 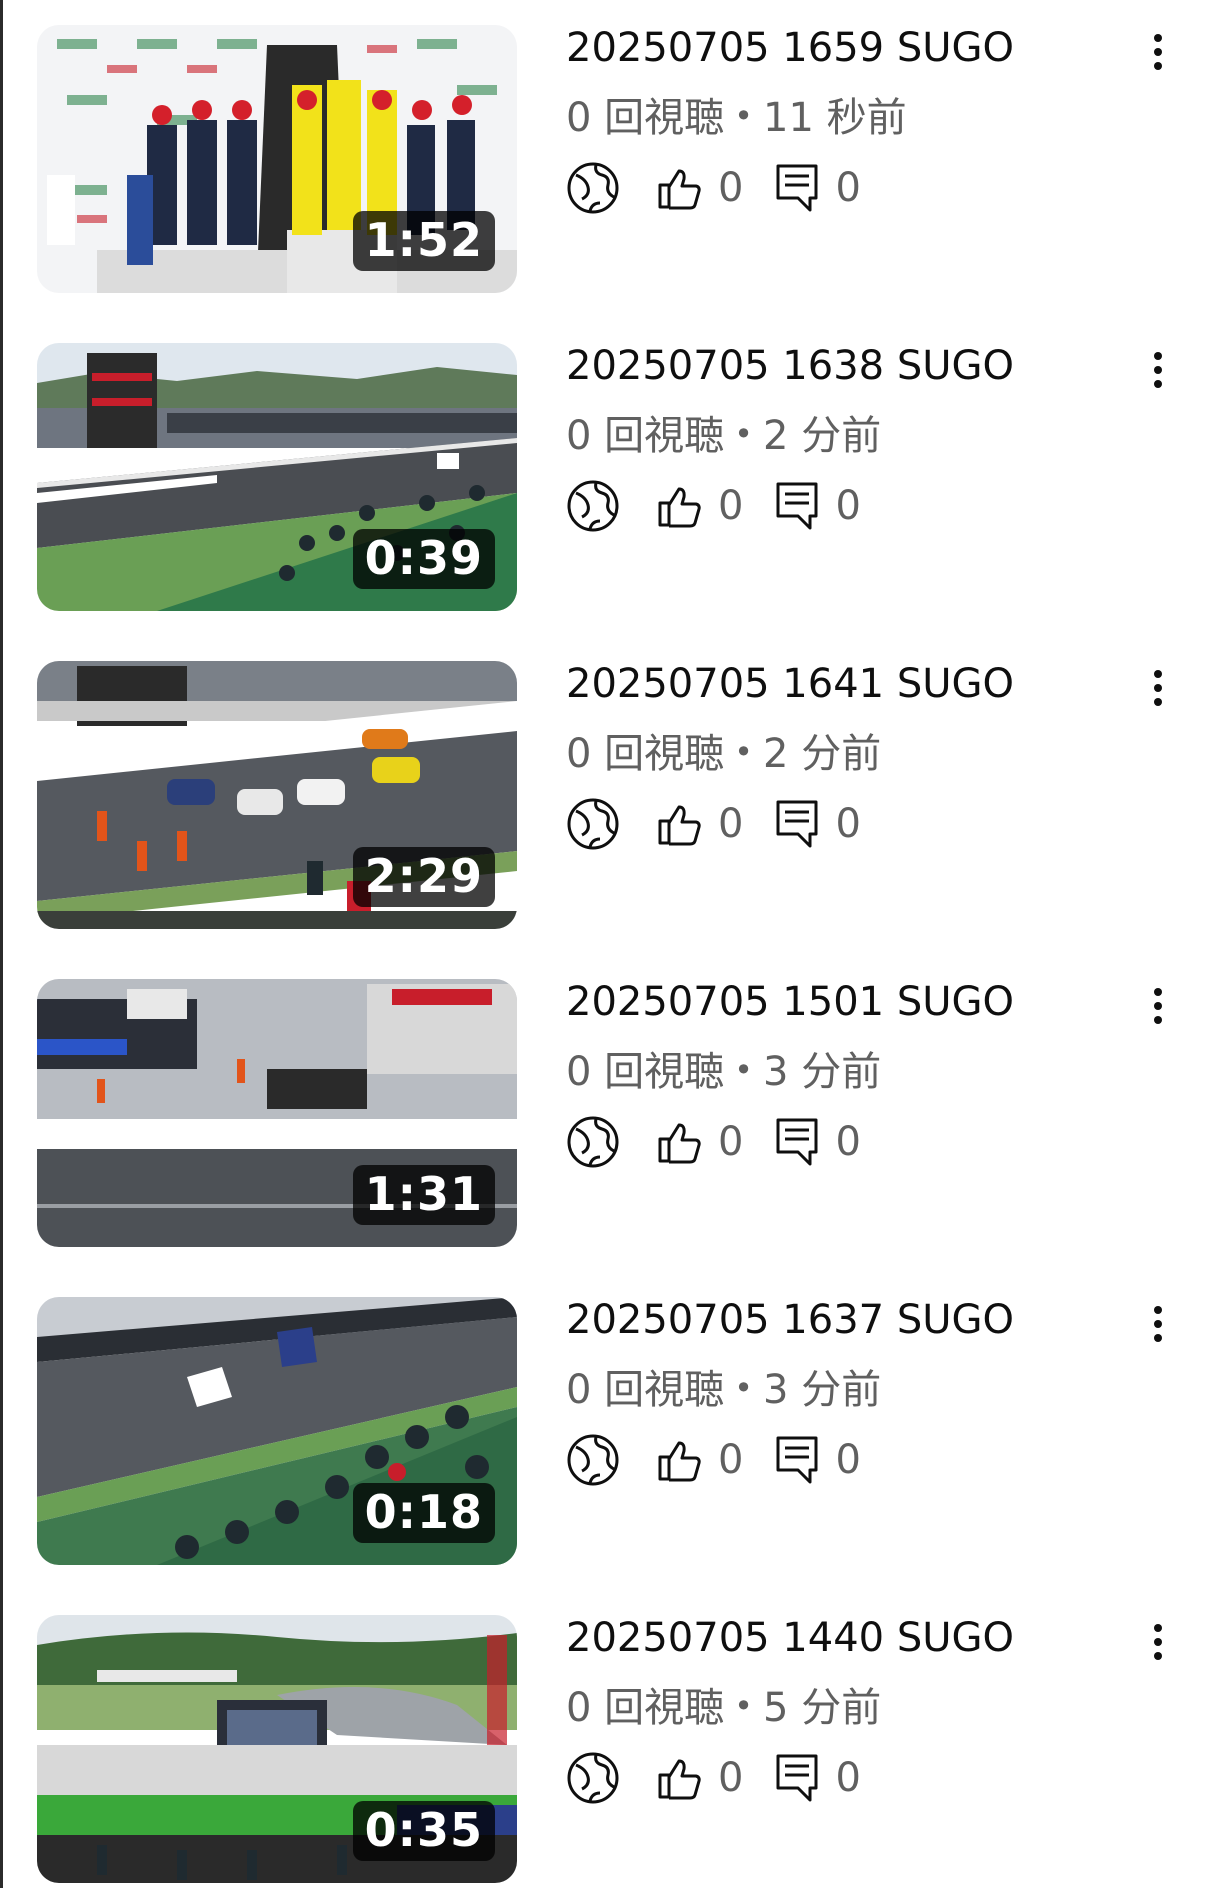 What do you see at coordinates (277, 477) in the screenshot?
I see `video-thumbnail: 0:39` at bounding box center [277, 477].